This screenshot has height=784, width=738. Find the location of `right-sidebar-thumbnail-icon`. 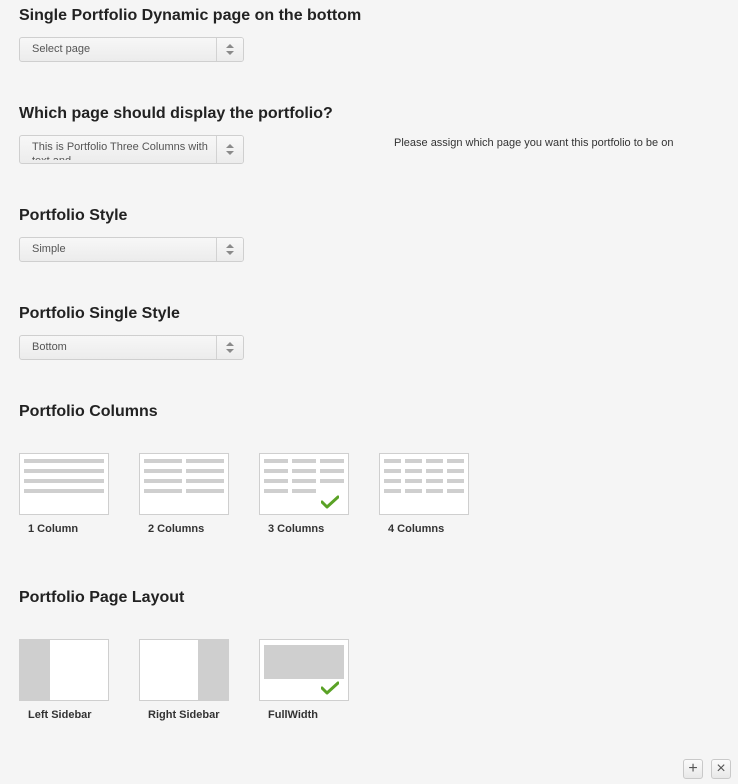

right-sidebar-thumbnail-icon is located at coordinates (184, 670).